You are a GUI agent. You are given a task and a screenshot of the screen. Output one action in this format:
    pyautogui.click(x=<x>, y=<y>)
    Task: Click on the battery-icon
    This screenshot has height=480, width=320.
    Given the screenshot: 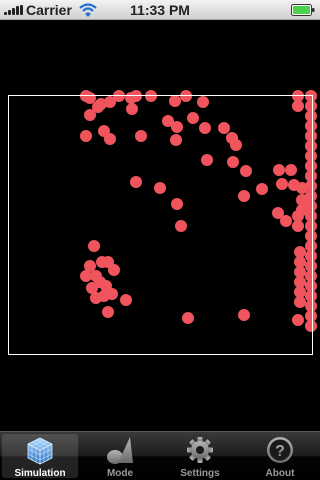 What is the action you would take?
    pyautogui.click(x=303, y=10)
    